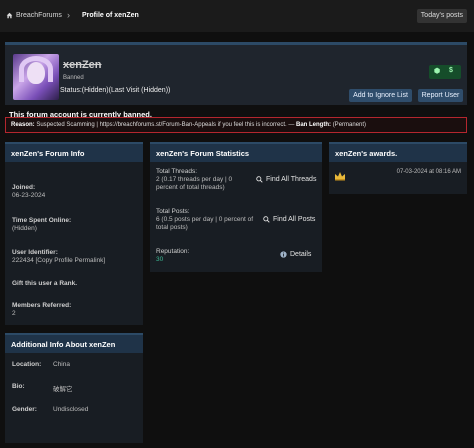  Describe the element at coordinates (71, 409) in the screenshot. I see `gender-value: Undisclosed` at that location.